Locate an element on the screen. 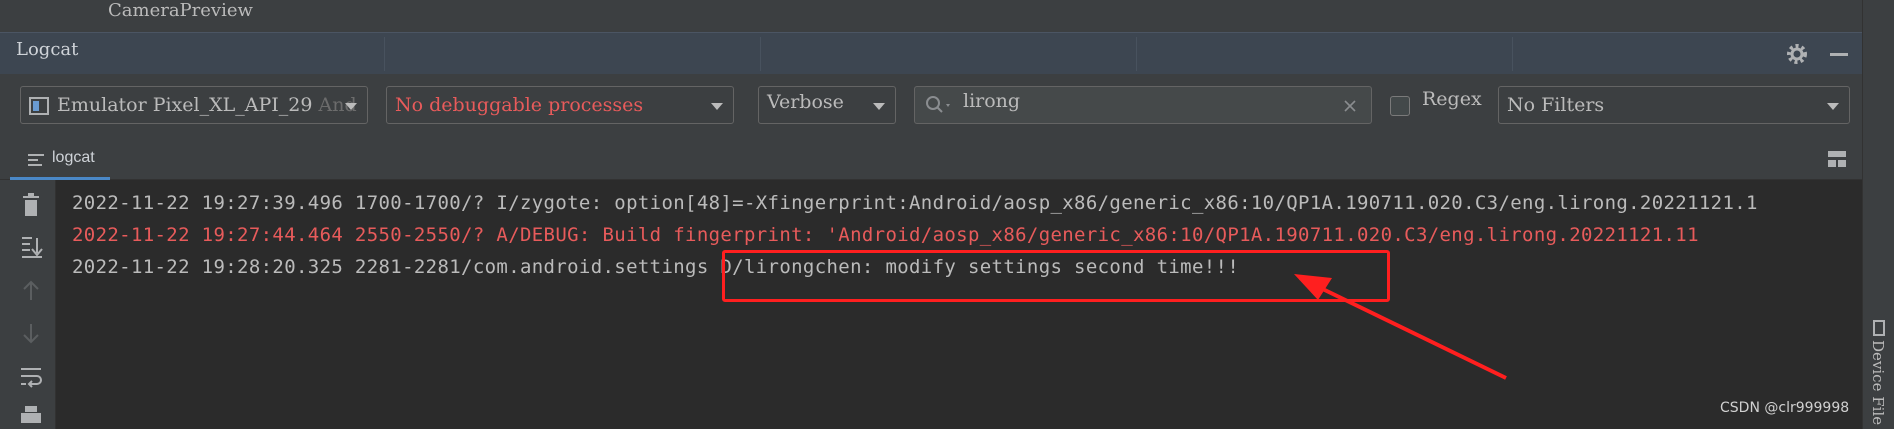 The width and height of the screenshot is (1894, 429). logcat-tabs: logcat is located at coordinates (931, 160).